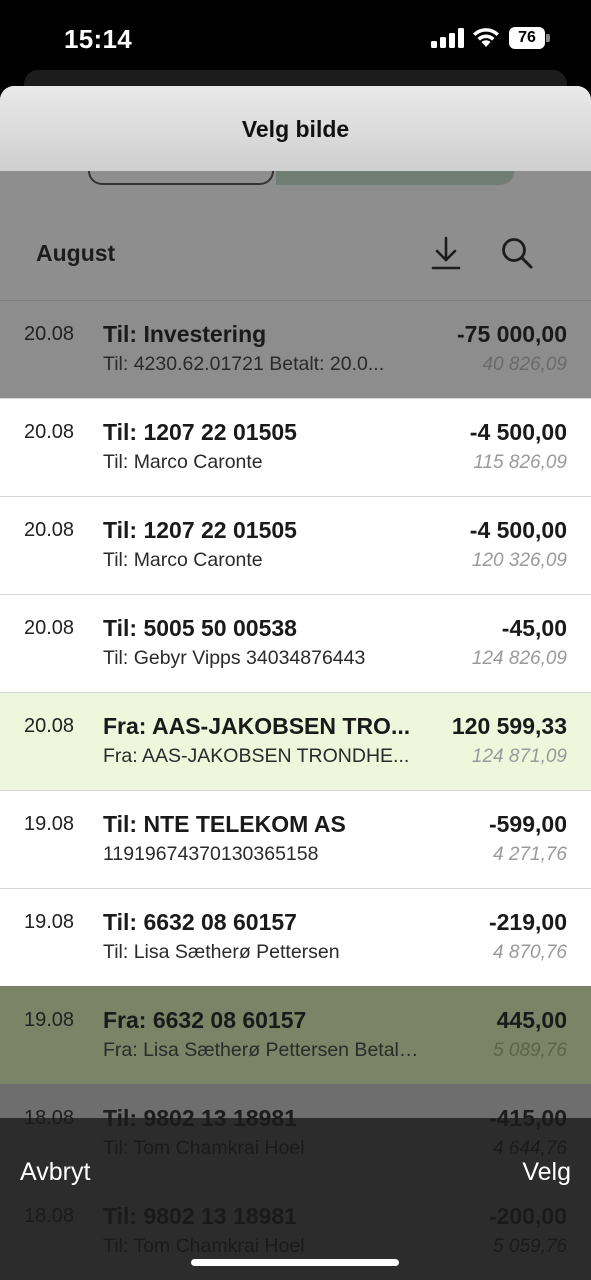 The image size is (591, 1280). Describe the element at coordinates (224, 824) in the screenshot. I see `transaction-title: Til: NTE TELEKOM AS` at that location.